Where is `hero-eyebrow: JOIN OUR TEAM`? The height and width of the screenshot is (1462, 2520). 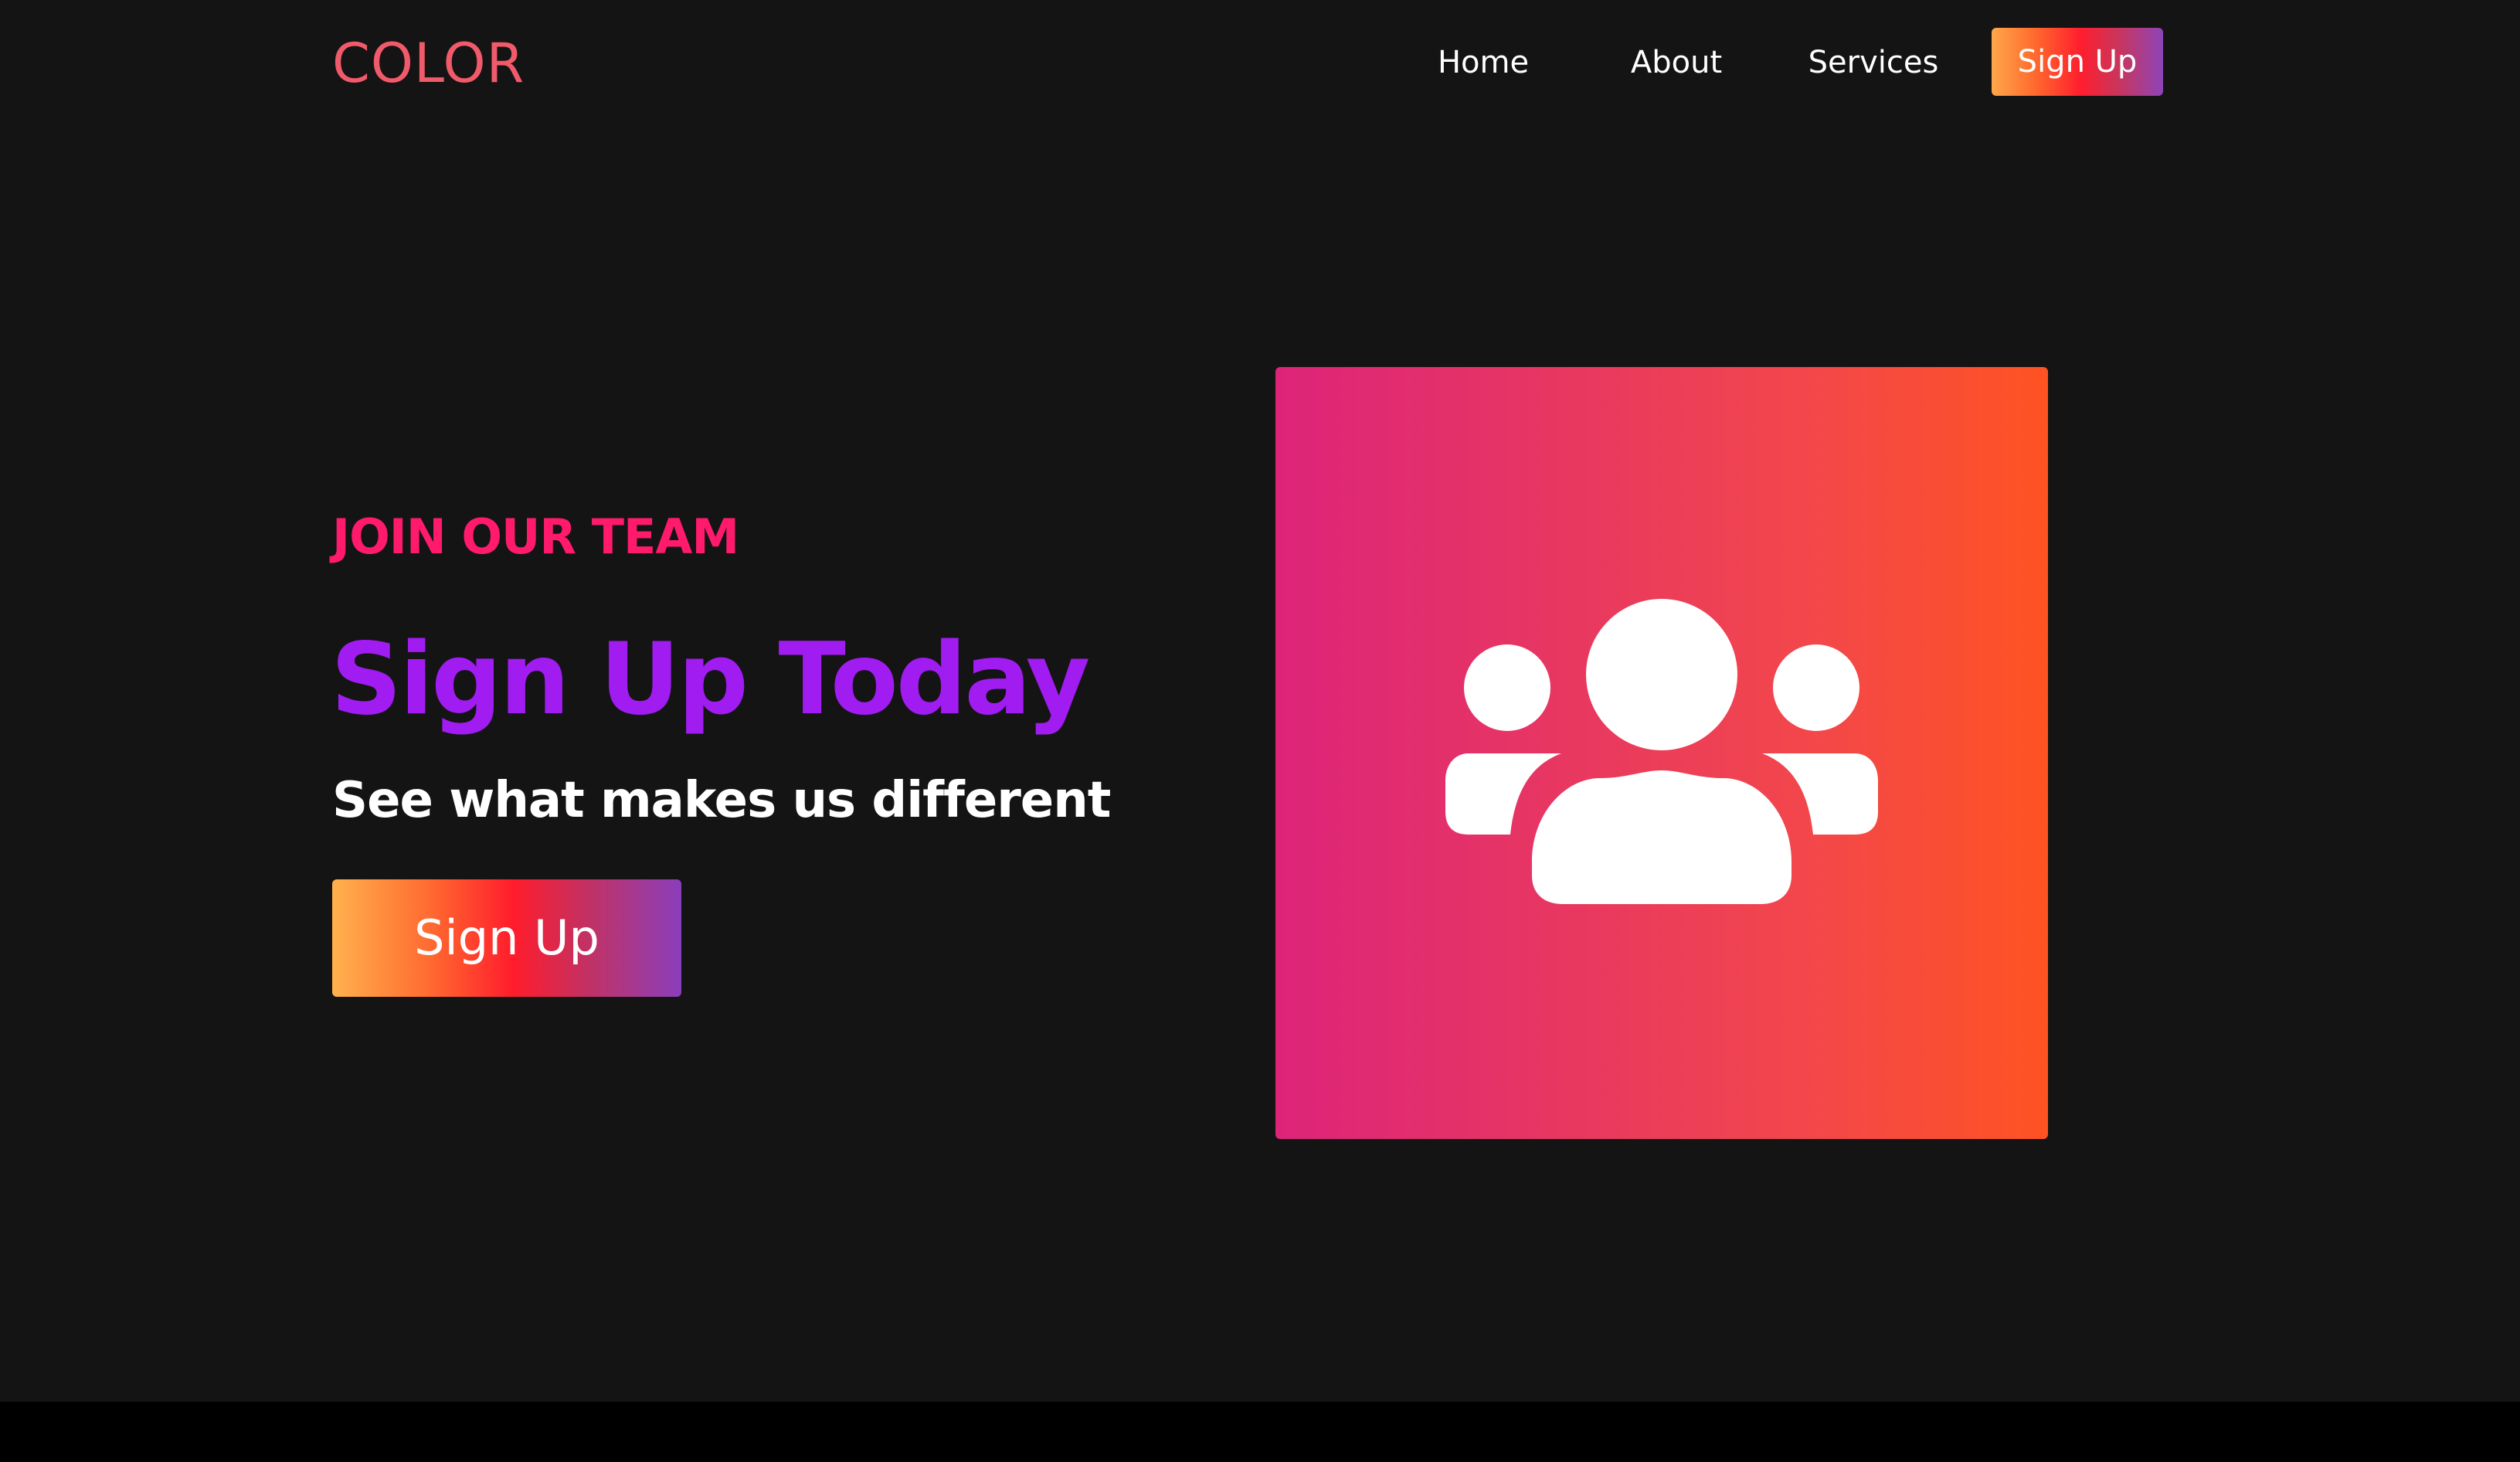 hero-eyebrow: JOIN OUR TEAM is located at coordinates (535, 536).